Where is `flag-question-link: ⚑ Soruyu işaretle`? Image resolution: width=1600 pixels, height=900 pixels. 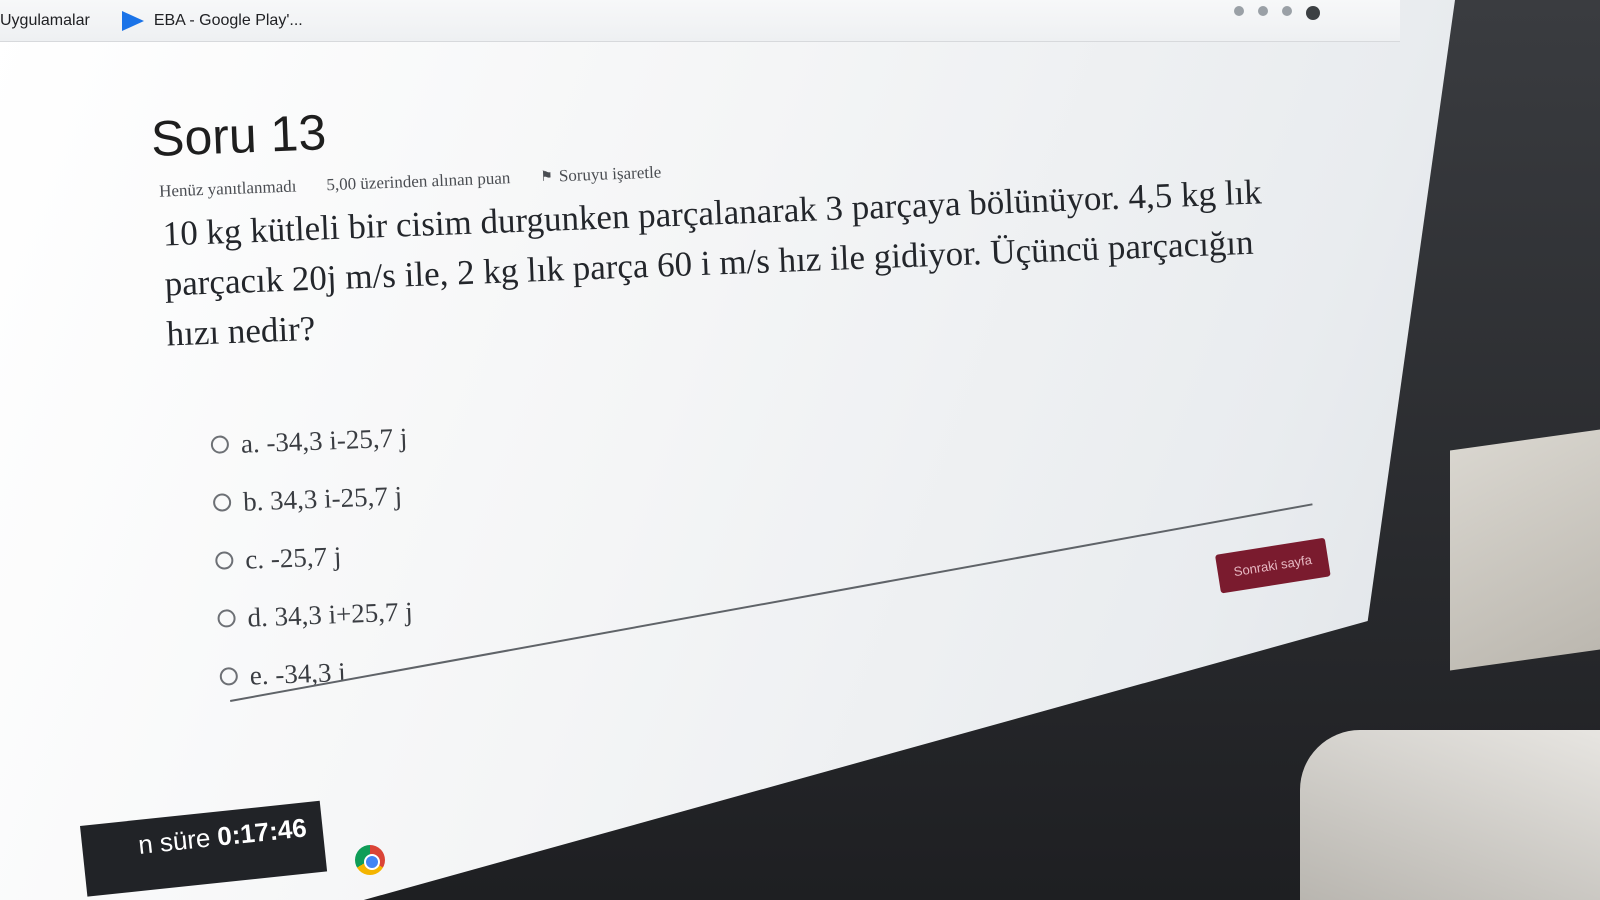
flag-question-link: ⚑ Soruyu işaretle is located at coordinates (601, 174).